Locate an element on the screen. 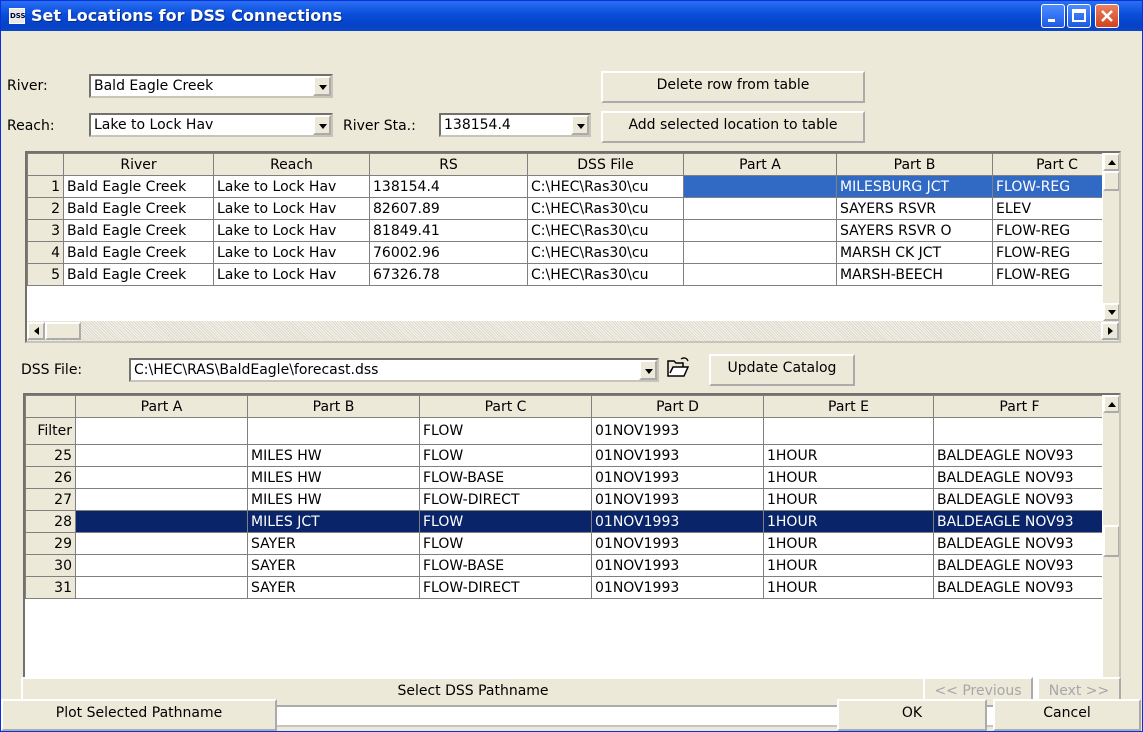 This screenshot has width=1143, height=732. minimize-button is located at coordinates (1053, 16).